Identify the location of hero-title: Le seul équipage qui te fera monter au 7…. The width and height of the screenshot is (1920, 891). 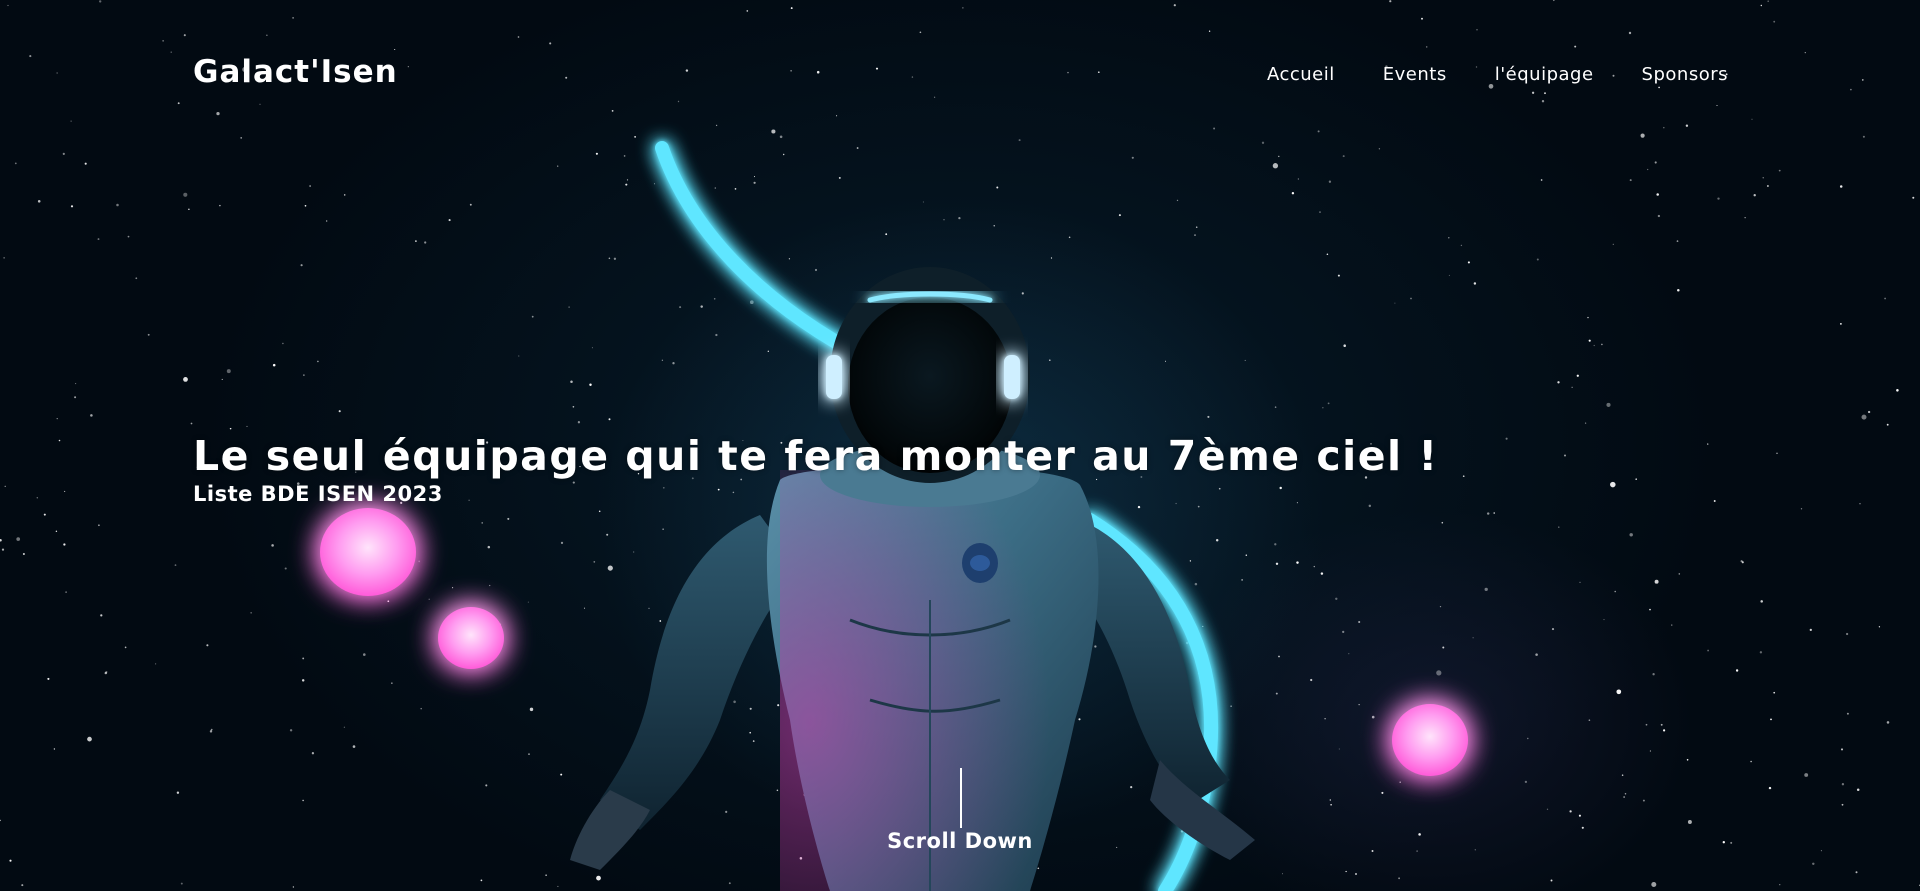
(816, 456).